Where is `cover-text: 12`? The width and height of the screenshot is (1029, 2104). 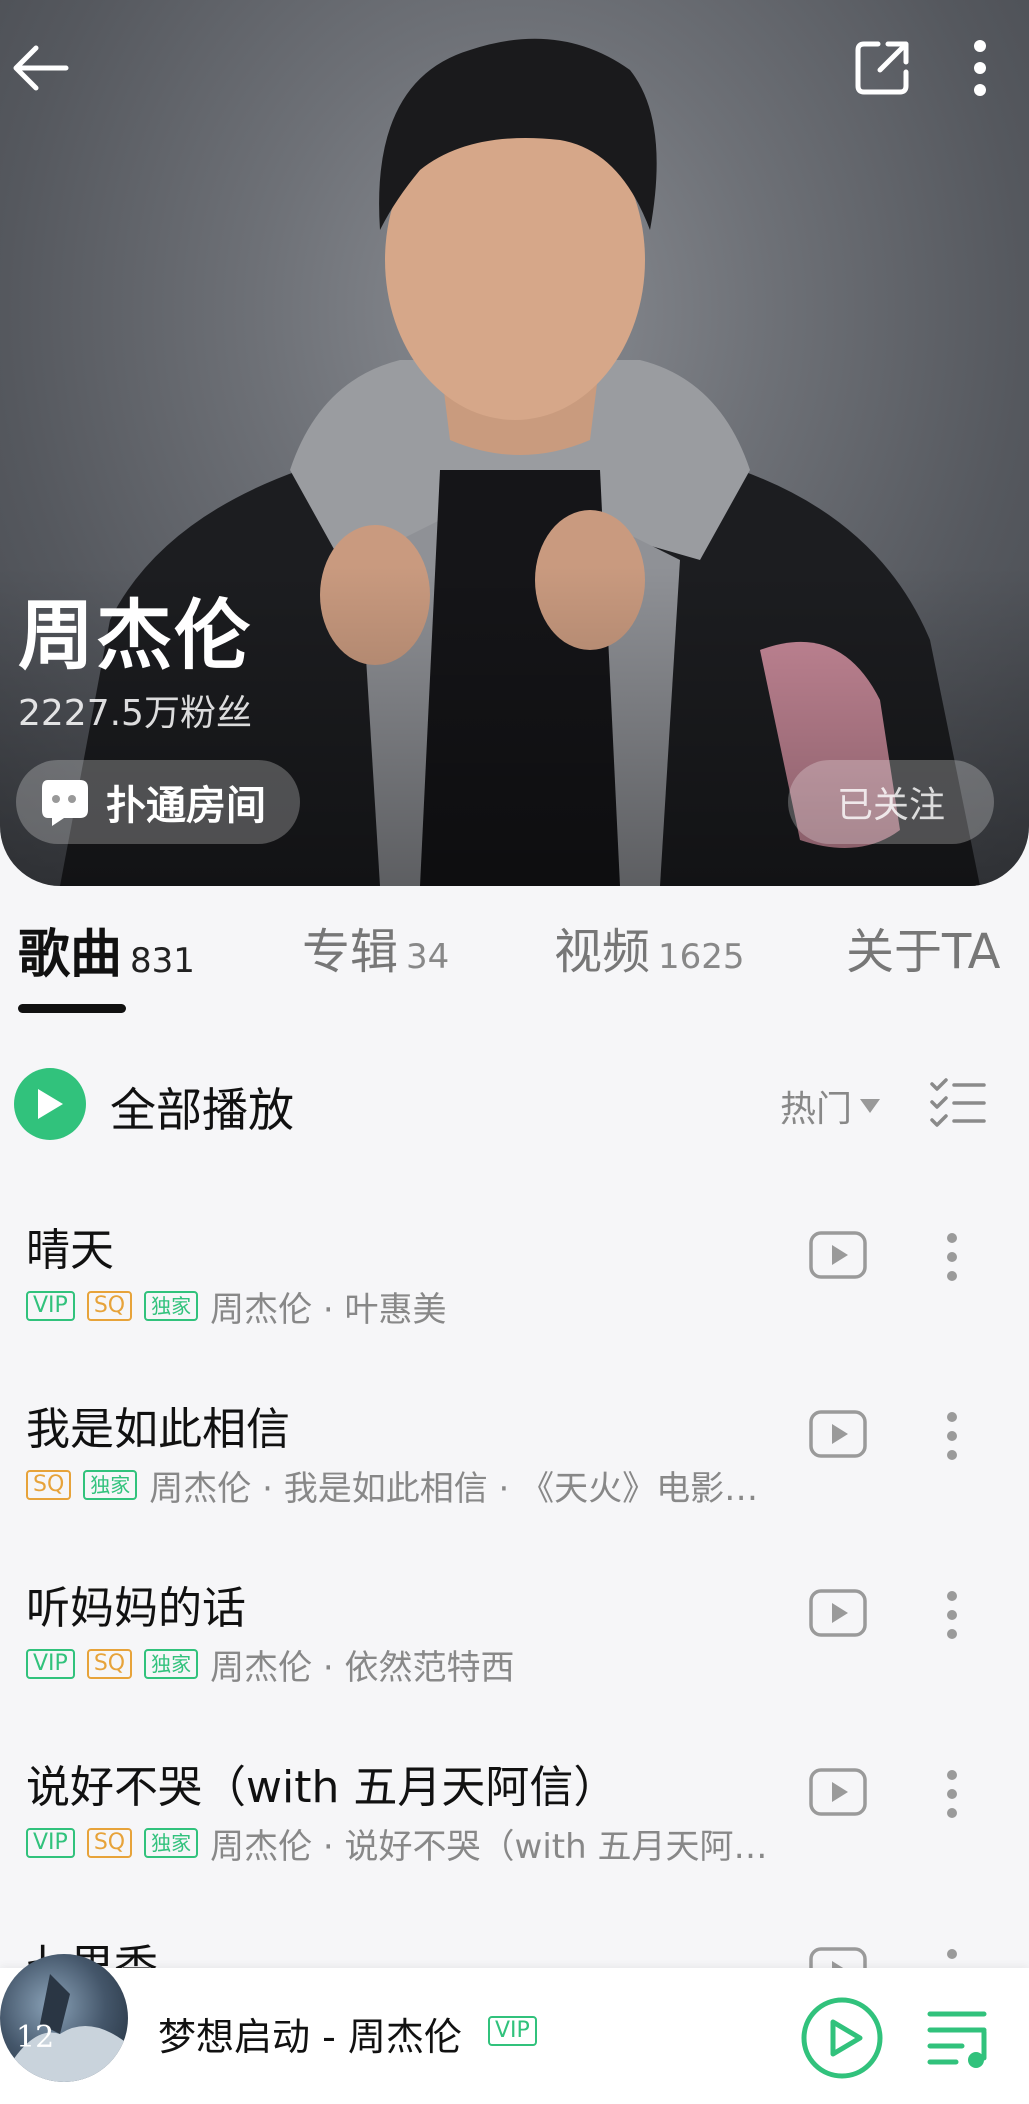 cover-text: 12 is located at coordinates (35, 2037).